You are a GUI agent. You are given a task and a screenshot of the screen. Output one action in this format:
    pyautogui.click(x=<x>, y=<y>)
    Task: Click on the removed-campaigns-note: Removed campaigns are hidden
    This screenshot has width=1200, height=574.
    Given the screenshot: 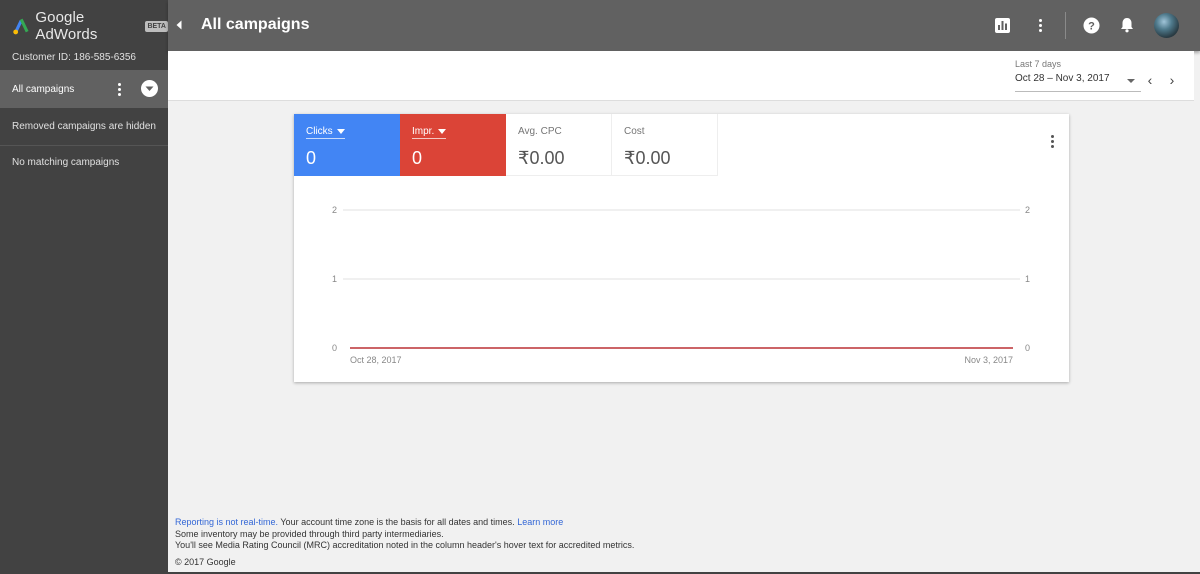 What is the action you would take?
    pyautogui.click(x=84, y=126)
    